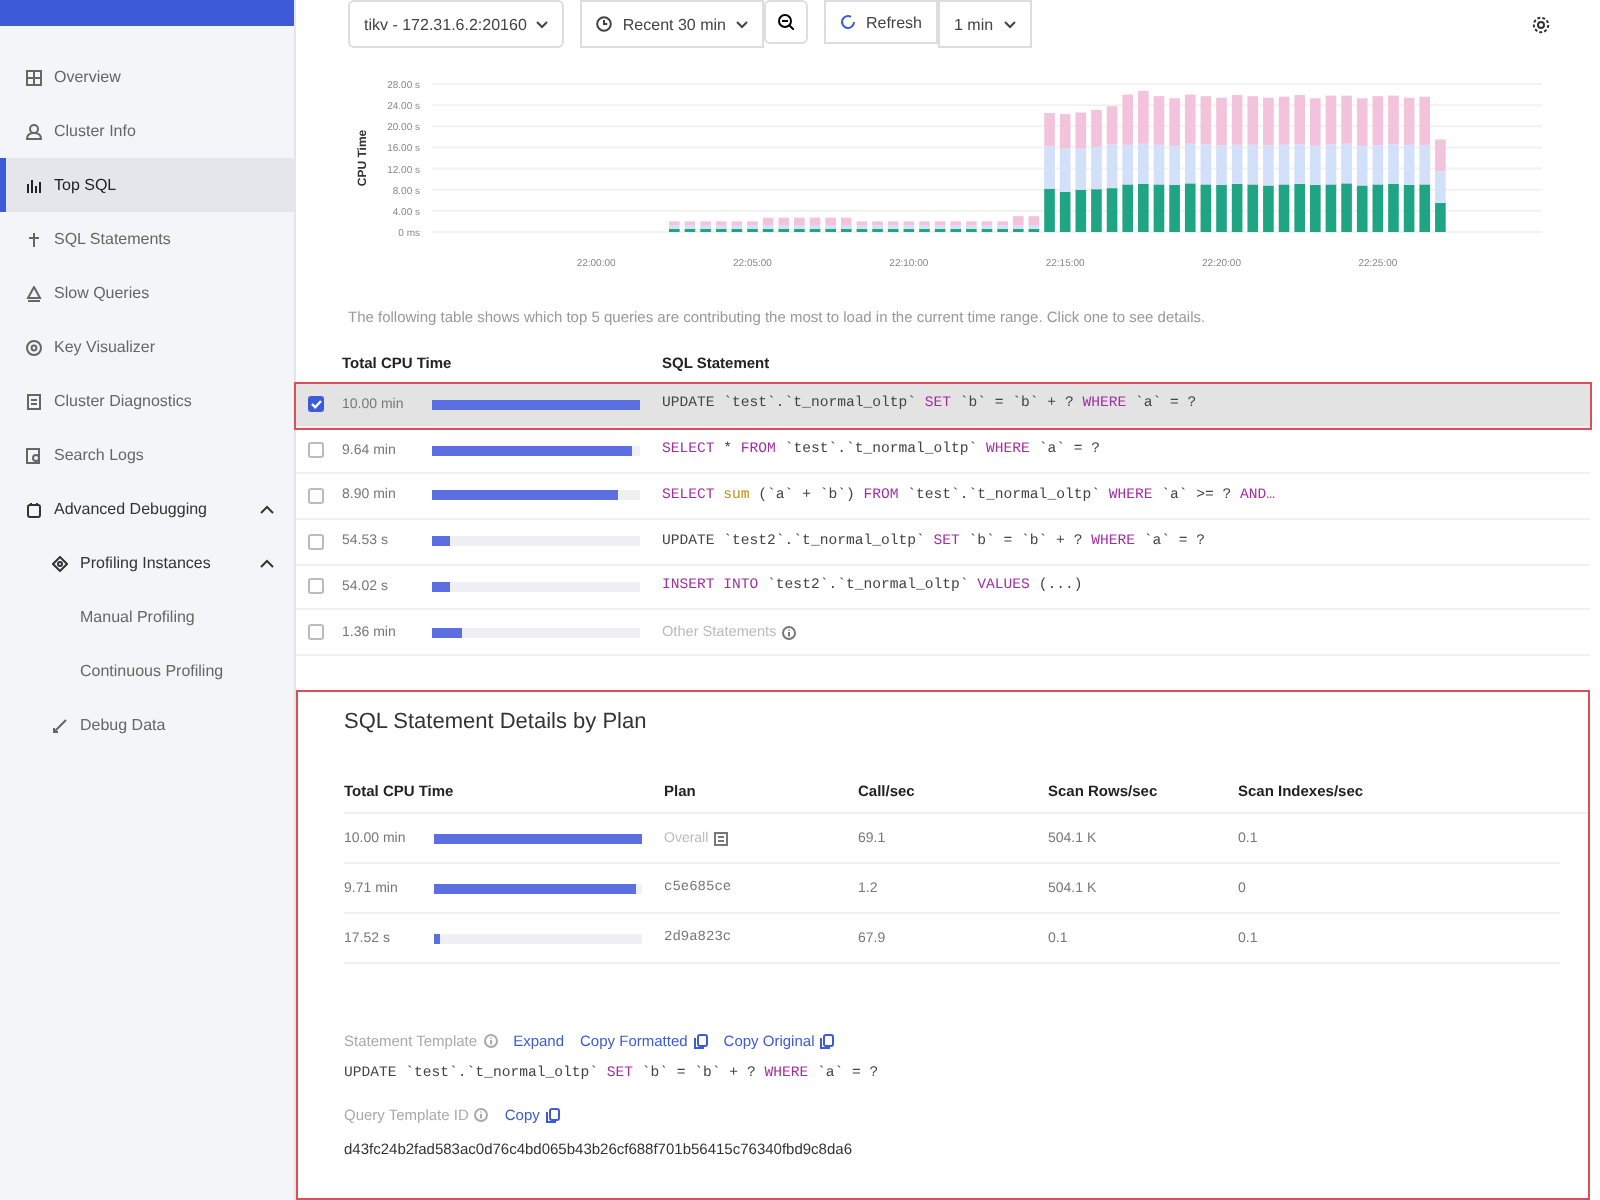  Describe the element at coordinates (147, 347) in the screenshot. I see `nav-item: Key Visualizer` at that location.